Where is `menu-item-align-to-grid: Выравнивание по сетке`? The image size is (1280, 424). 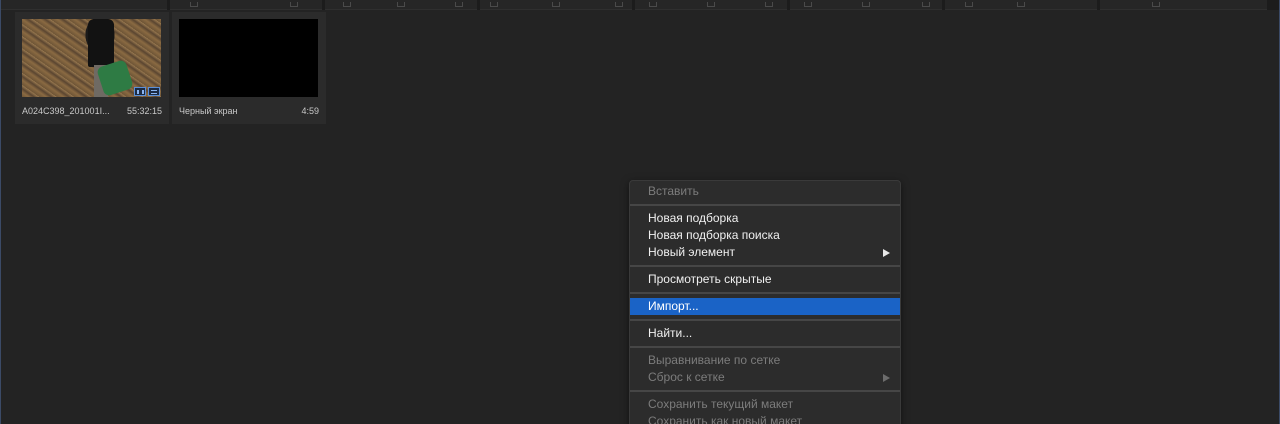
menu-item-align-to-grid: Выравнивание по сетке is located at coordinates (765, 360).